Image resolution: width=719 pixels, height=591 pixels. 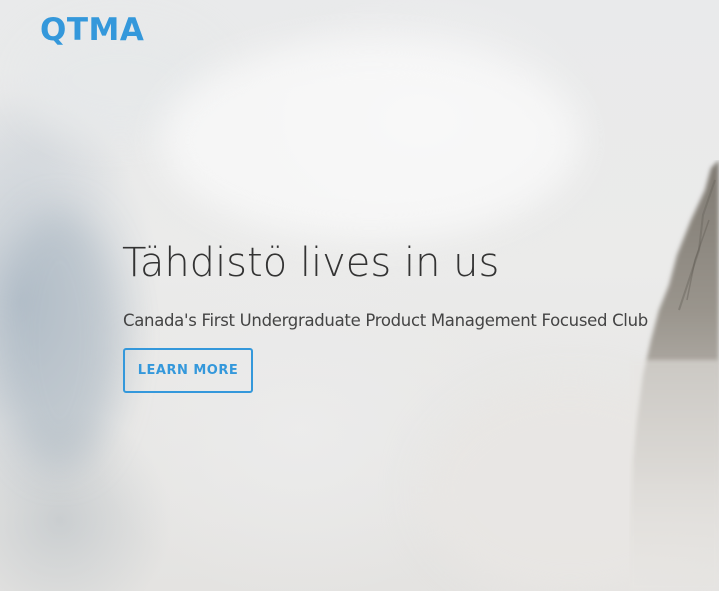 I want to click on hero-headline: Tähdistö lives in us, so click(x=311, y=263).